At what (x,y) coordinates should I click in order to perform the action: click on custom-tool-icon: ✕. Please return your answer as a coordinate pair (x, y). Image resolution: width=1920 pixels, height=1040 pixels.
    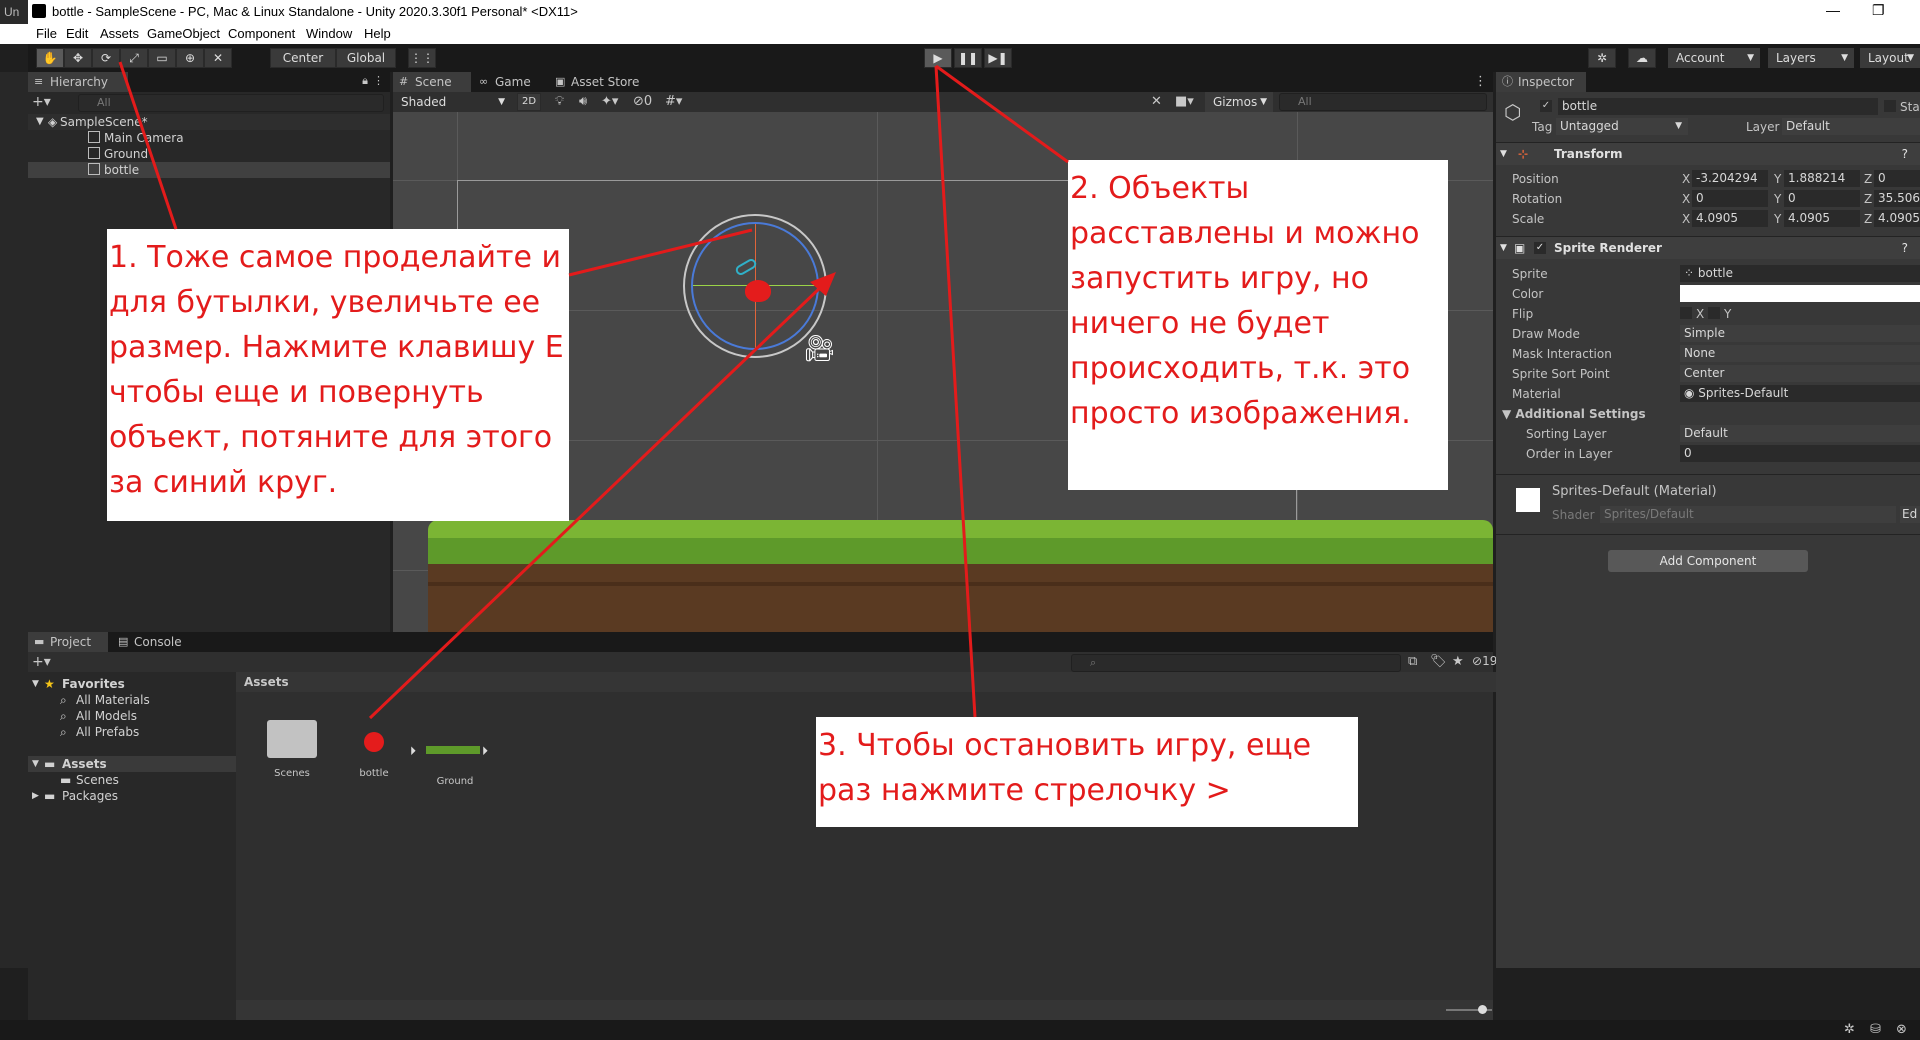
    Looking at the image, I should click on (218, 58).